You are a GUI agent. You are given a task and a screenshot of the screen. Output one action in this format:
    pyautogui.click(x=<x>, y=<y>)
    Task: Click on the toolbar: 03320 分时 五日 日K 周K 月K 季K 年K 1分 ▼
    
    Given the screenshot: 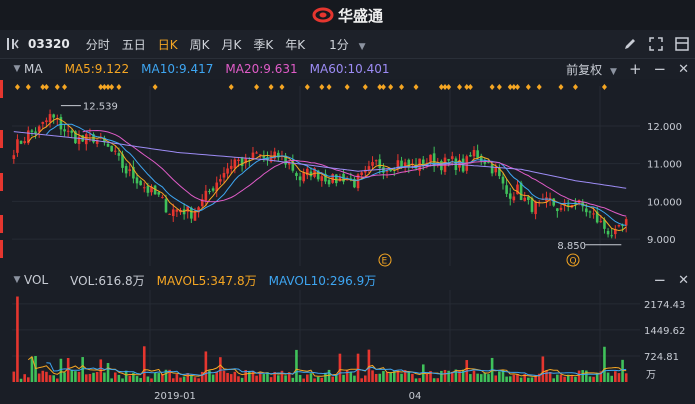 What is the action you would take?
    pyautogui.click(x=347, y=44)
    